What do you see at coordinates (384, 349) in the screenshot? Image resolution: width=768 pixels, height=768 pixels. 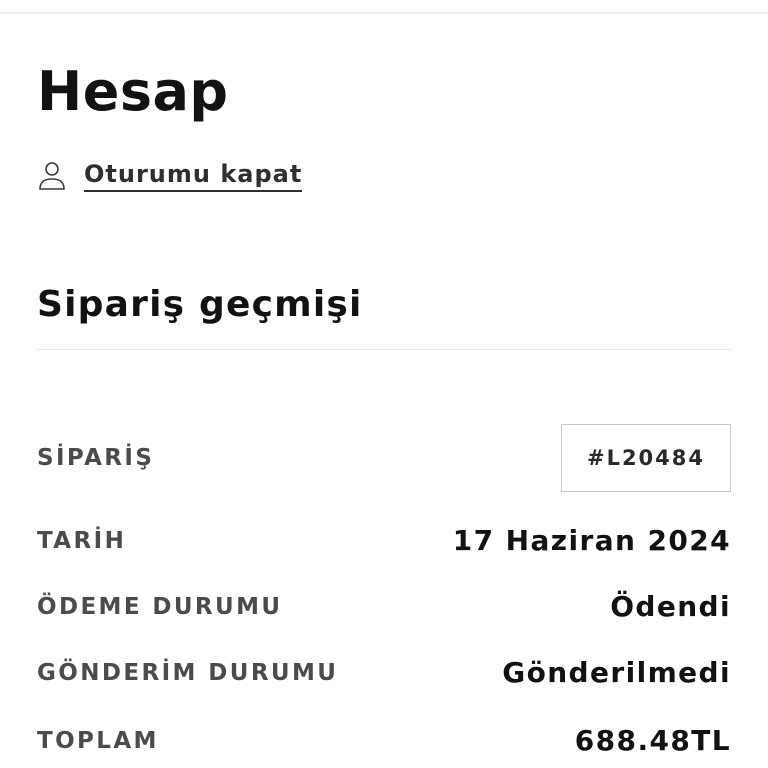 I see `section-divider` at bounding box center [384, 349].